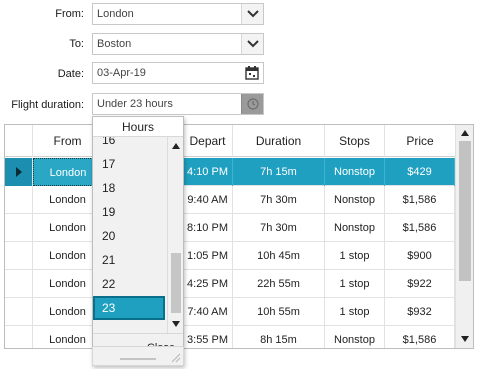  I want to click on current-row-indicator-icon, so click(19, 172).